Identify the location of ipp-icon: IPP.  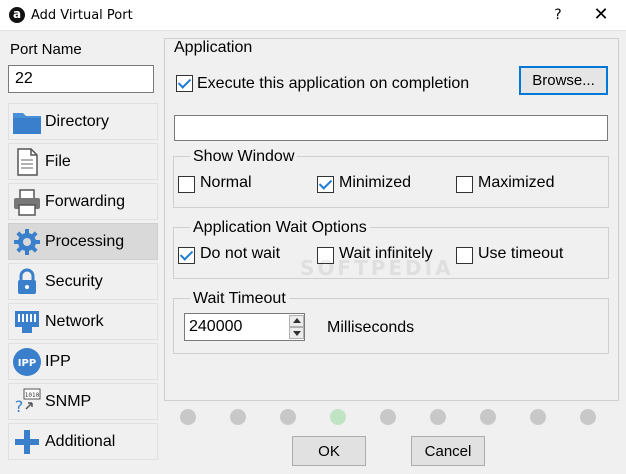
(27, 362).